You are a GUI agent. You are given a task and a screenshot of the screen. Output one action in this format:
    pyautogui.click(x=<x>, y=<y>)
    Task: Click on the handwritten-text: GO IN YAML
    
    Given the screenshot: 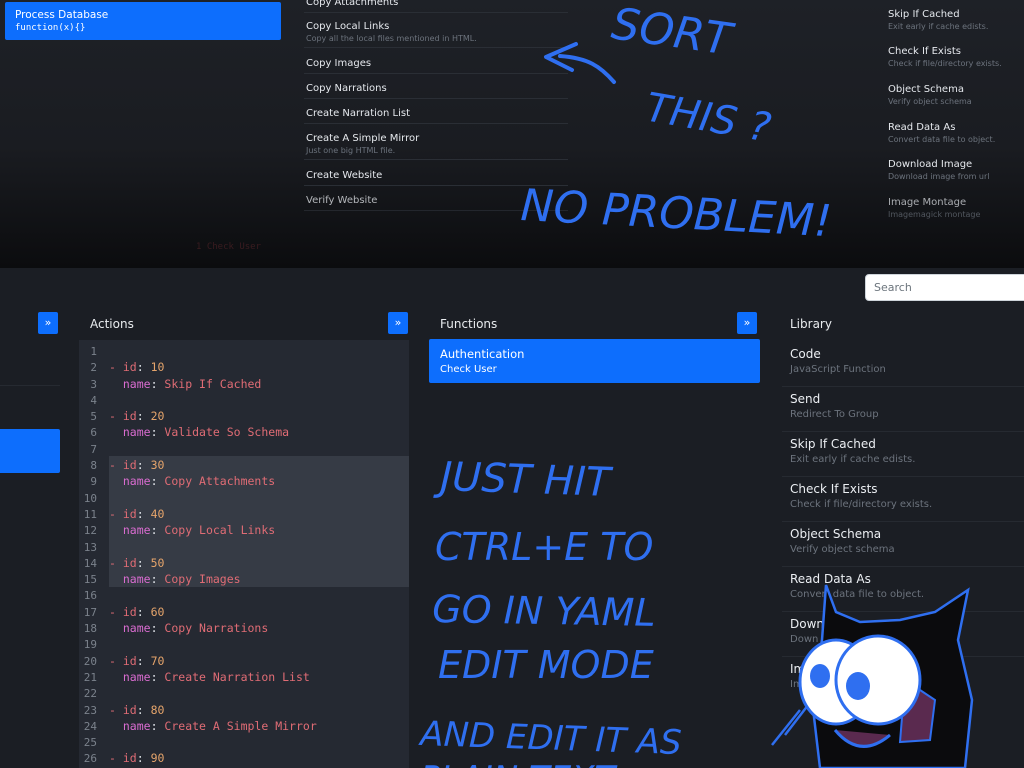 What is the action you would take?
    pyautogui.click(x=544, y=611)
    